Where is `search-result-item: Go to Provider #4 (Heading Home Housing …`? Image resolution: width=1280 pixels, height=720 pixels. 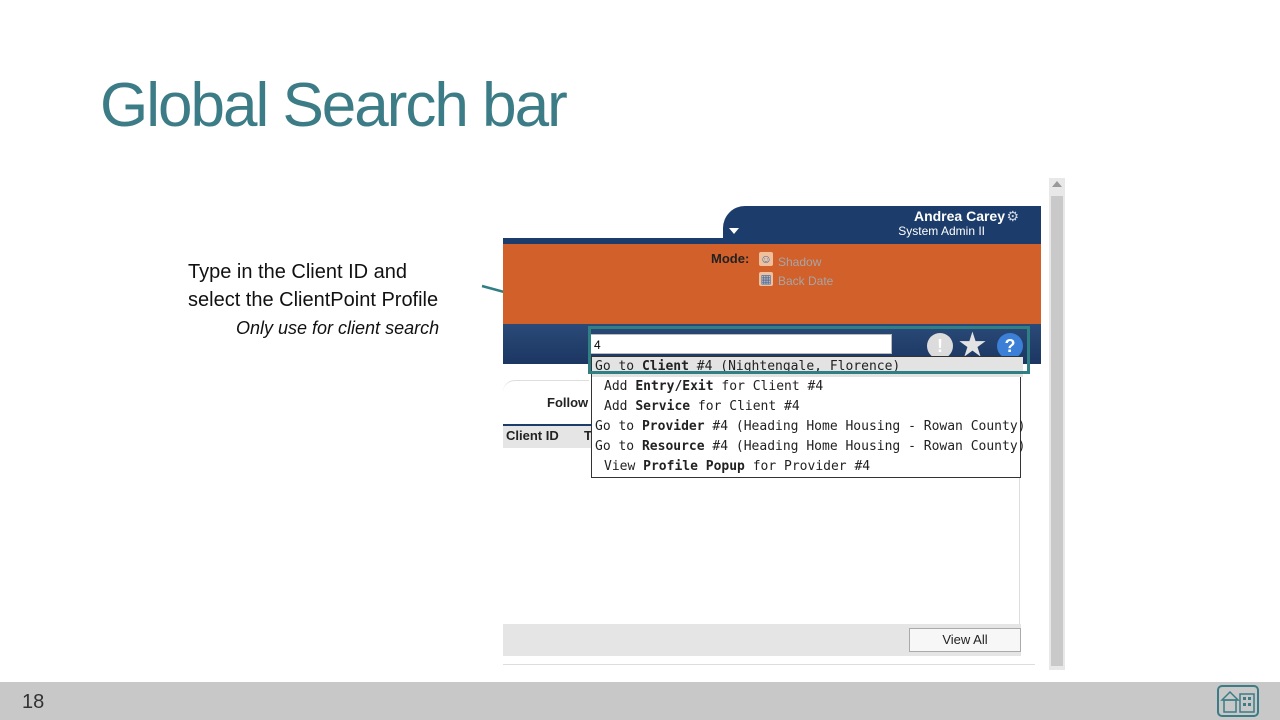 search-result-item: Go to Provider #4 (Heading Home Housing … is located at coordinates (809, 427).